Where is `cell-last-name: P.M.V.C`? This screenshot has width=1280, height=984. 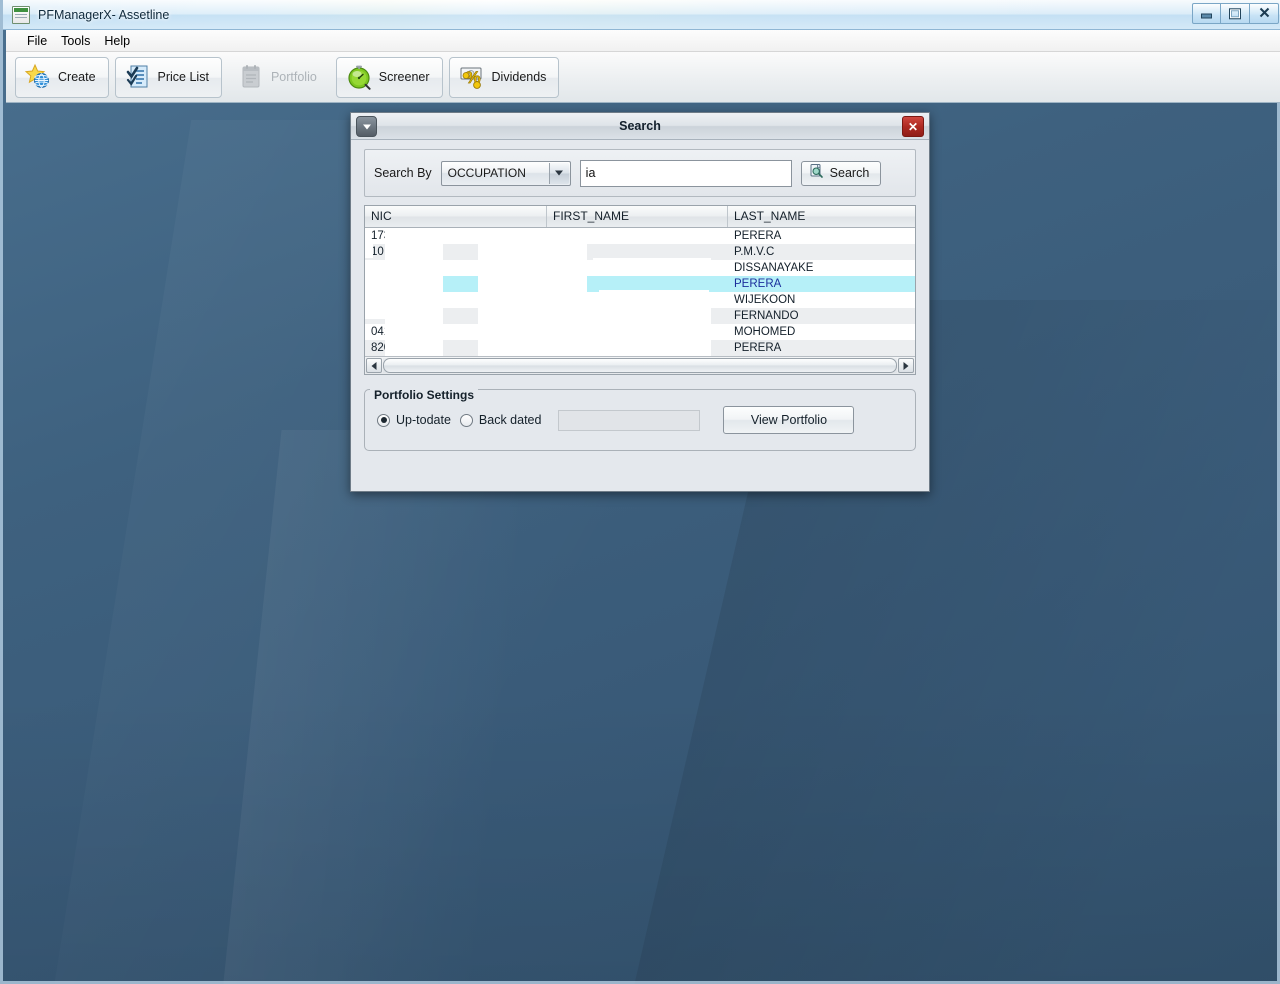 cell-last-name: P.M.V.C is located at coordinates (754, 252).